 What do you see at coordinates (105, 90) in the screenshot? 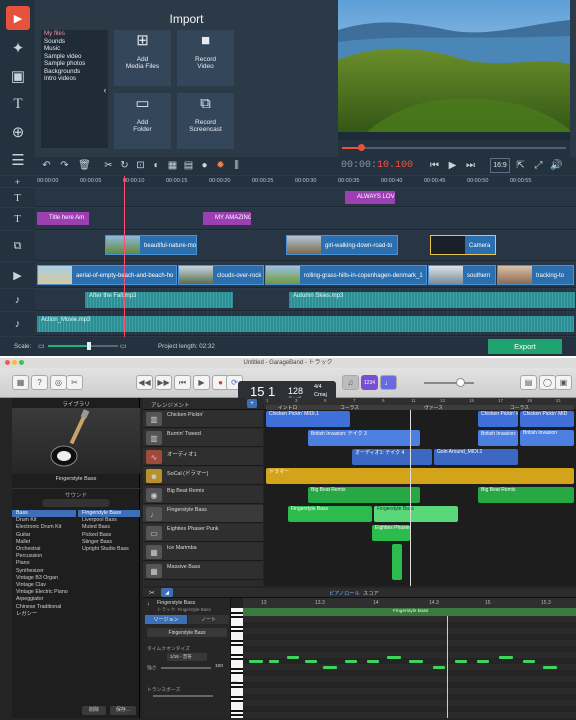
I see `collapse-chevron-icon: ‹` at bounding box center [105, 90].